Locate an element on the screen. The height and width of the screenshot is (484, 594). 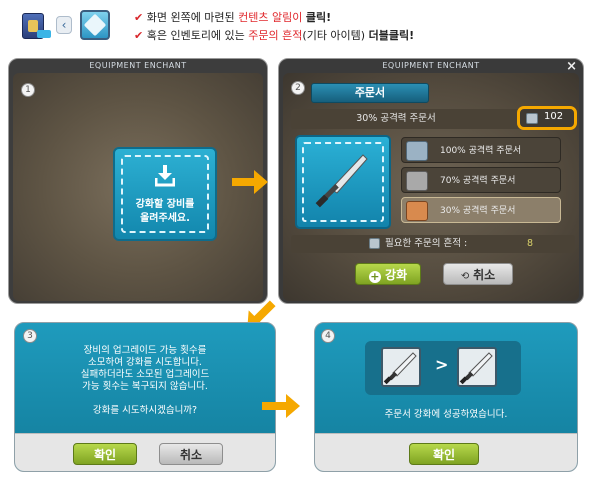
dialog-footer is located at coordinates (145, 452).